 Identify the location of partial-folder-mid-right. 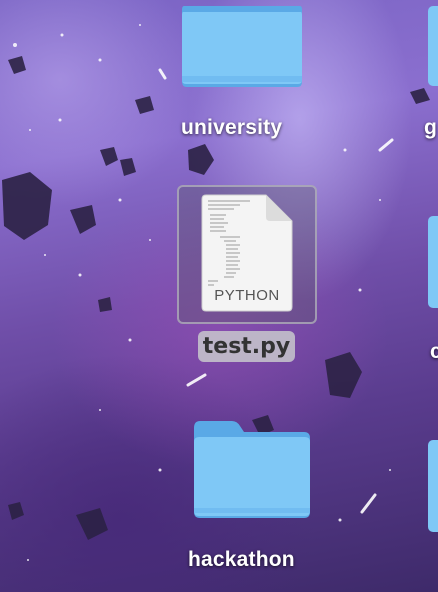
(432, 260).